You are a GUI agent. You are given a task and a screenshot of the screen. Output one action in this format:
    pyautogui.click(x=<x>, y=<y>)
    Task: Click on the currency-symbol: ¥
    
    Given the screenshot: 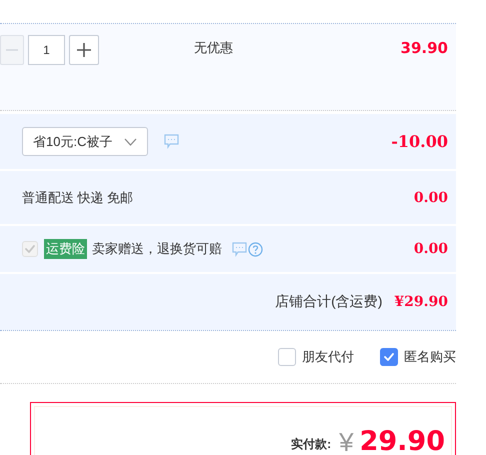 What is the action you would take?
    pyautogui.click(x=346, y=442)
    